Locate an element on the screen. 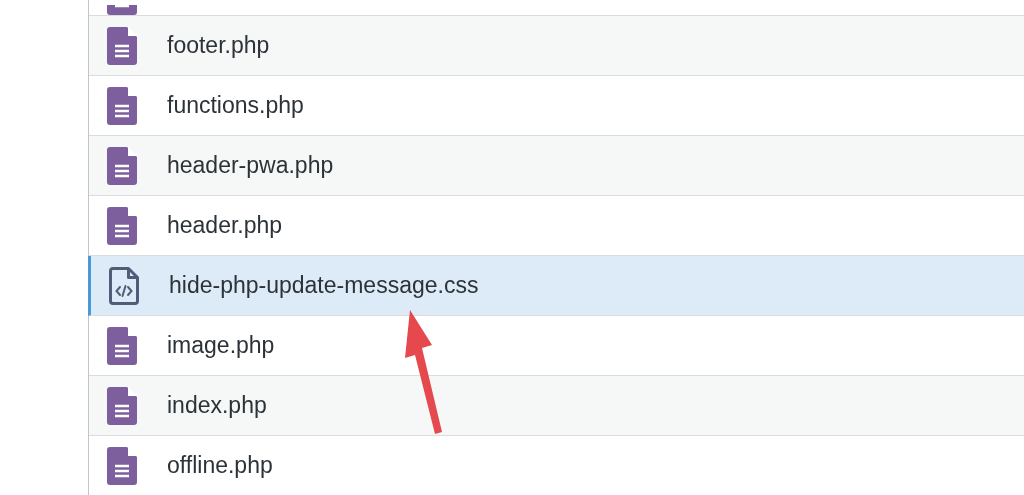  file-row: hide-php-update-message.css is located at coordinates (556, 286).